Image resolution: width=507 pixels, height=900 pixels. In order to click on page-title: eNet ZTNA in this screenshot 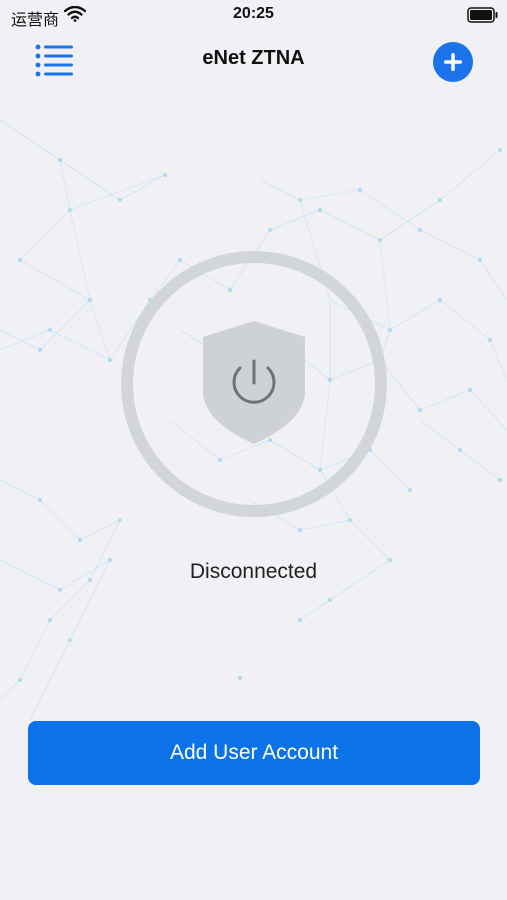, I will do `click(253, 58)`.